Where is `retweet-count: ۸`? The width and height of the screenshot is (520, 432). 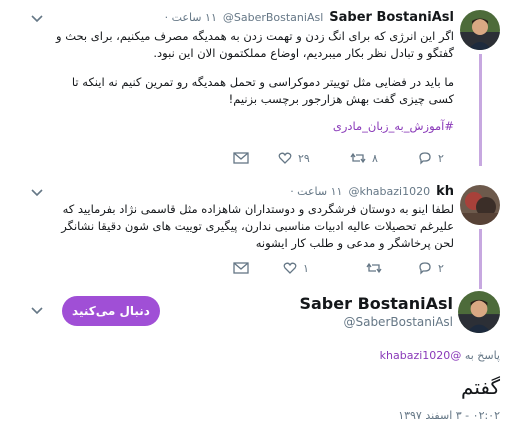 retweet-count: ۸ is located at coordinates (375, 158).